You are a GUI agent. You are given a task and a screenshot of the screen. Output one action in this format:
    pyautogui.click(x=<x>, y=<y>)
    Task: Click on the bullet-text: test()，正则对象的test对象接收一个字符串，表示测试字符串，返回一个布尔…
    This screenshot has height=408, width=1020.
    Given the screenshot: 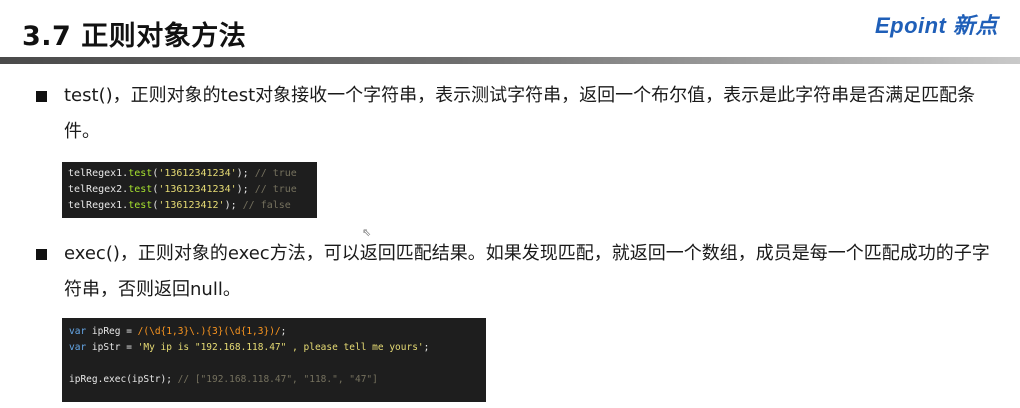 What is the action you would take?
    pyautogui.click(x=520, y=113)
    